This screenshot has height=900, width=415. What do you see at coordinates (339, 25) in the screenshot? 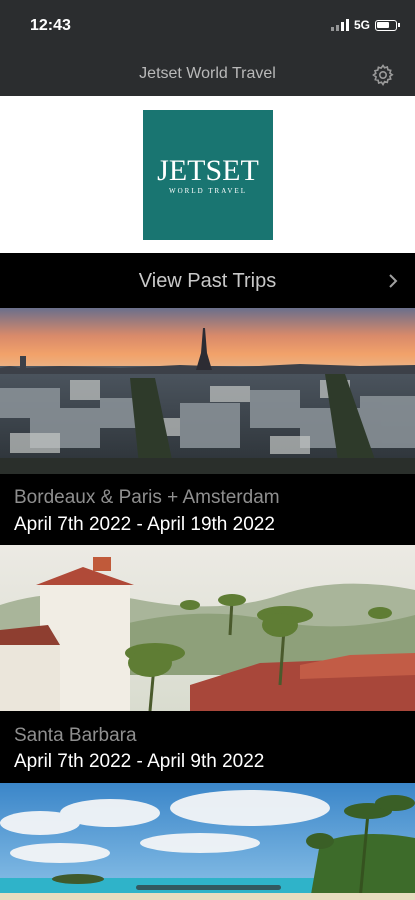
I see `signal-icon` at bounding box center [339, 25].